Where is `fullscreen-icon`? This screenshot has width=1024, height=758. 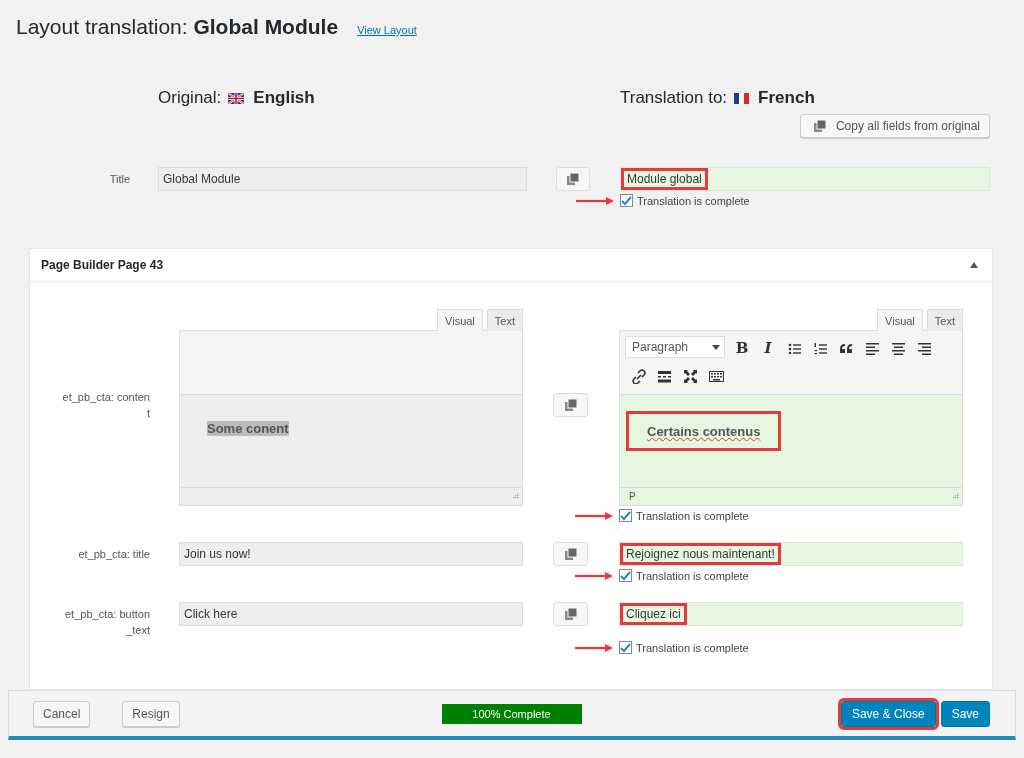 fullscreen-icon is located at coordinates (690, 376).